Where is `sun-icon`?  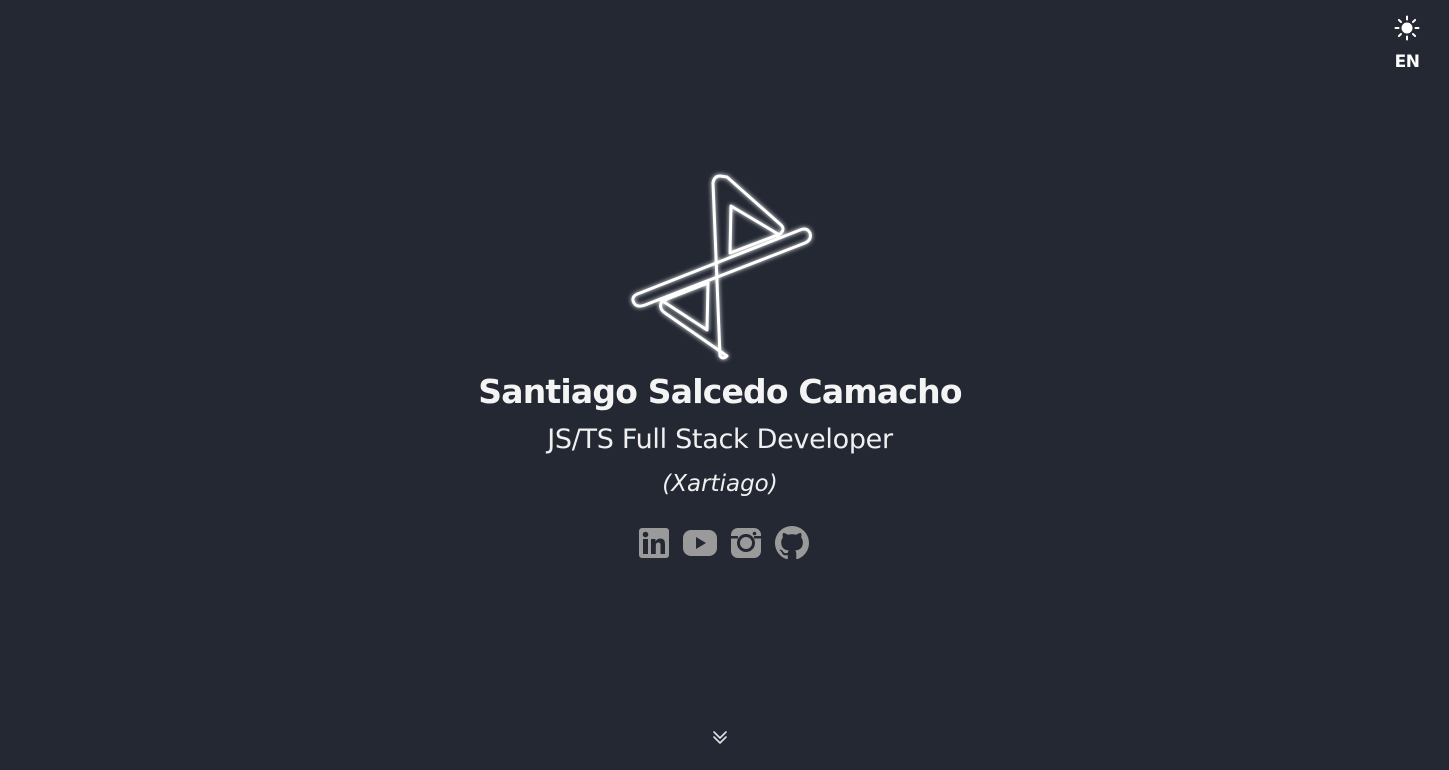
sun-icon is located at coordinates (1407, 28).